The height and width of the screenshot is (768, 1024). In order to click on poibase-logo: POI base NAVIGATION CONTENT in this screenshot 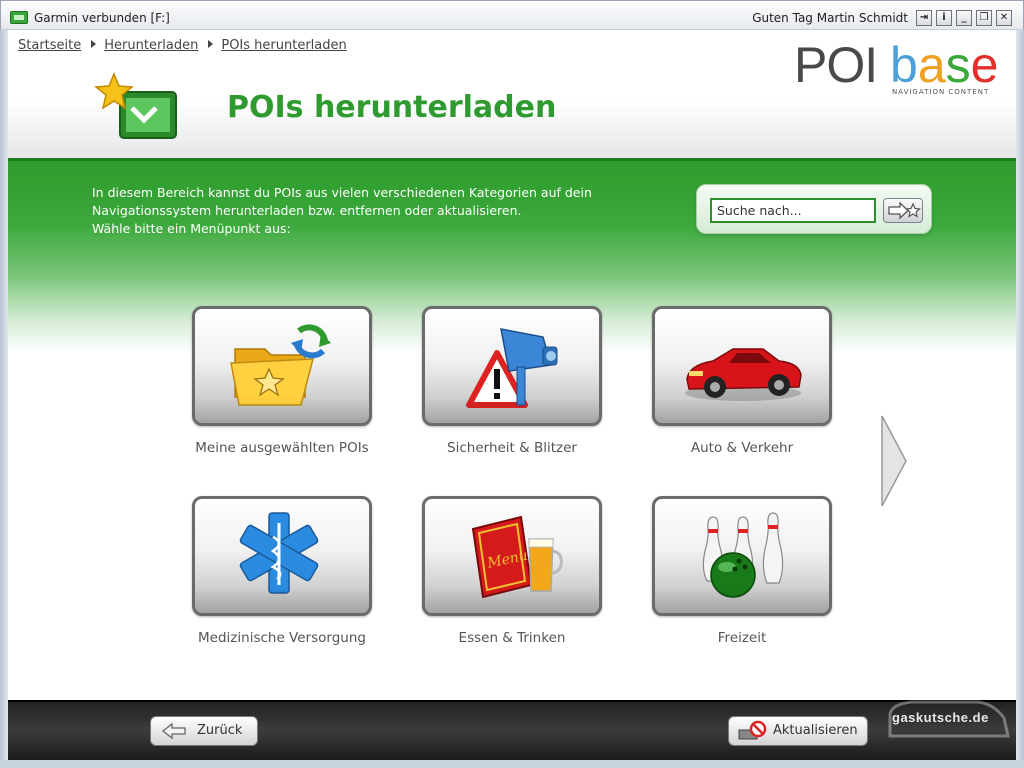, I will do `click(896, 66)`.